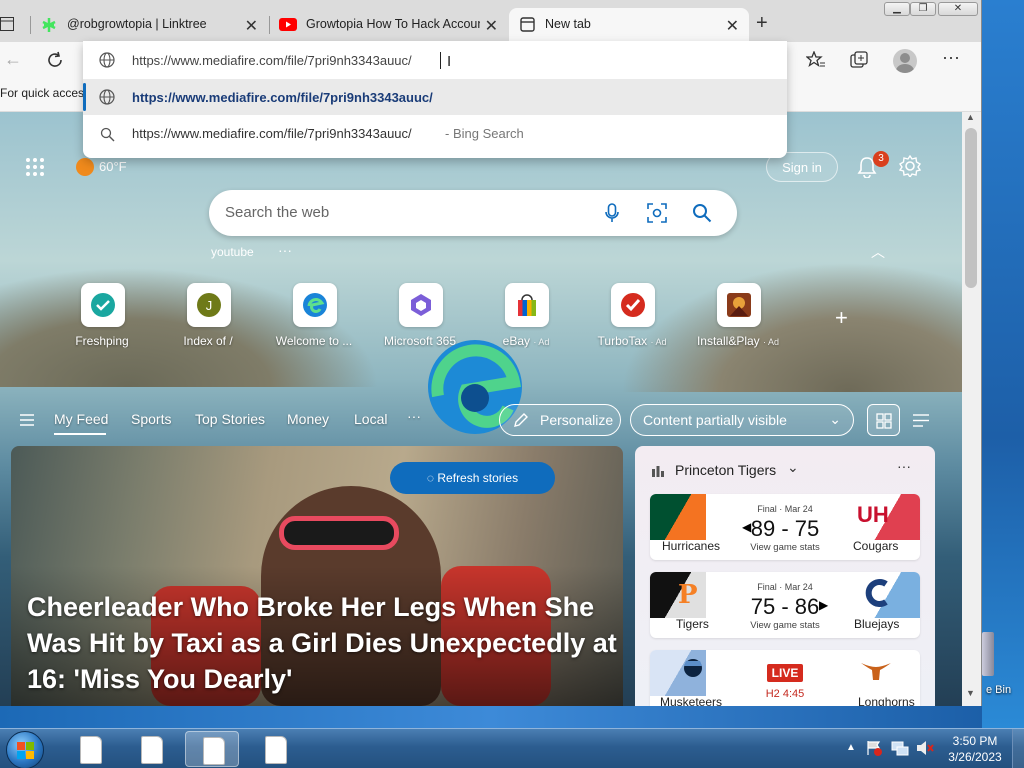 The image size is (1024, 768). I want to click on clock-time: 3:50 PM, so click(975, 741).